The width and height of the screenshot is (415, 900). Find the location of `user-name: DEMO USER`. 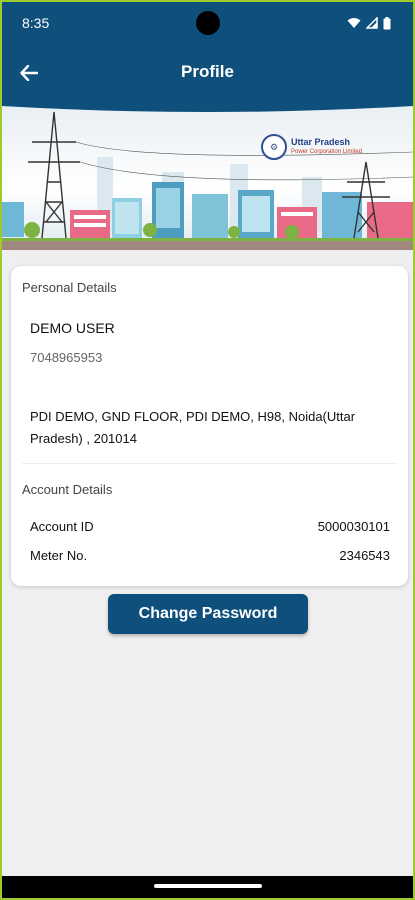

user-name: DEMO USER is located at coordinates (72, 328).